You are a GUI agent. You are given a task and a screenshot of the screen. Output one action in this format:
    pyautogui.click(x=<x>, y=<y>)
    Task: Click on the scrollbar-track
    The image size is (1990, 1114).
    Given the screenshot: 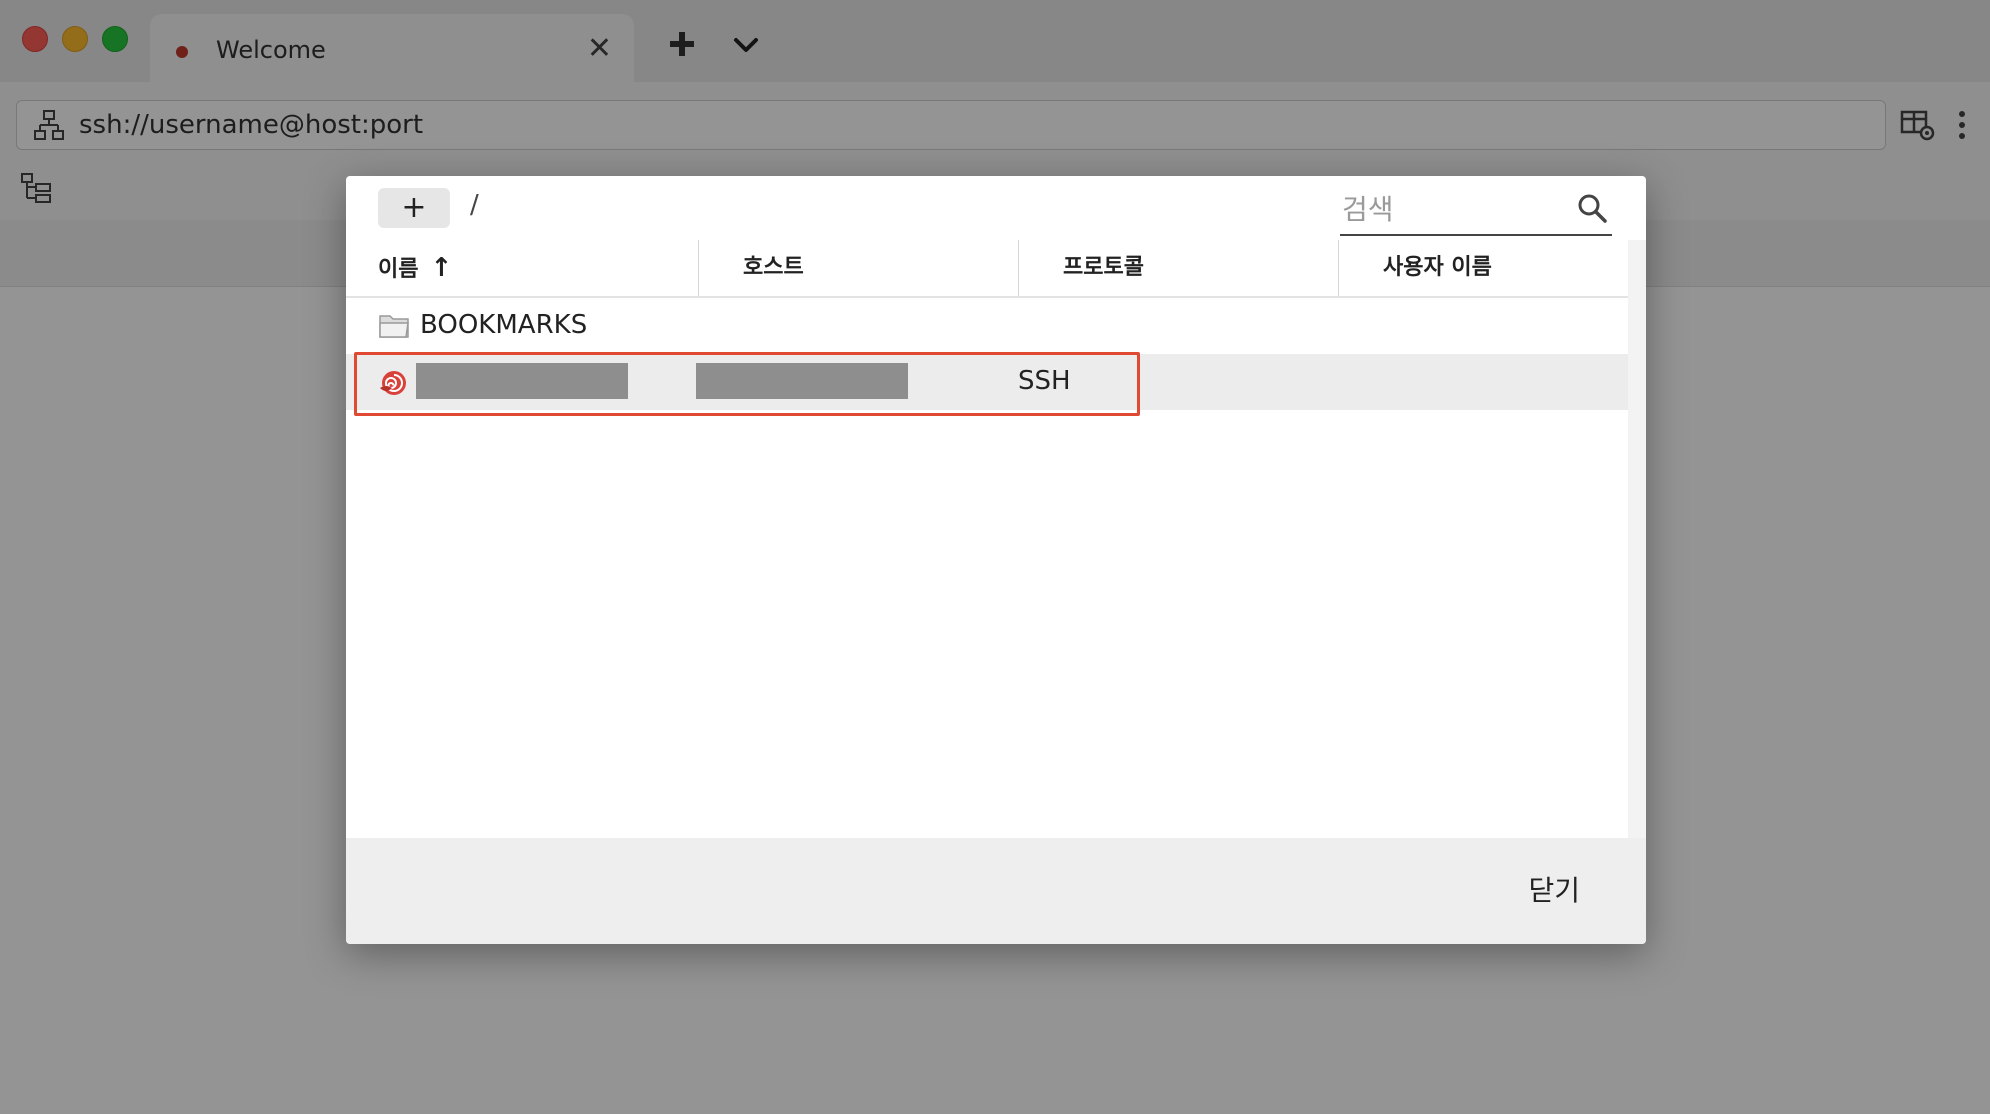 What is the action you would take?
    pyautogui.click(x=1637, y=539)
    